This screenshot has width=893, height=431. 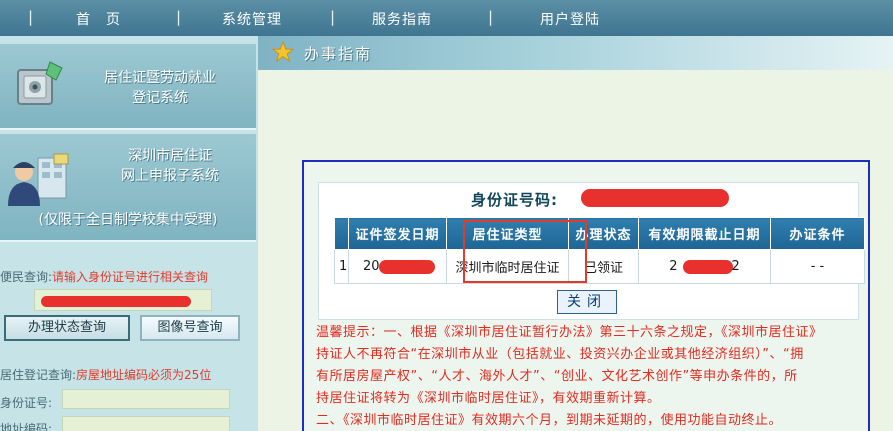 What do you see at coordinates (146, 423) in the screenshot?
I see `address-code-input` at bounding box center [146, 423].